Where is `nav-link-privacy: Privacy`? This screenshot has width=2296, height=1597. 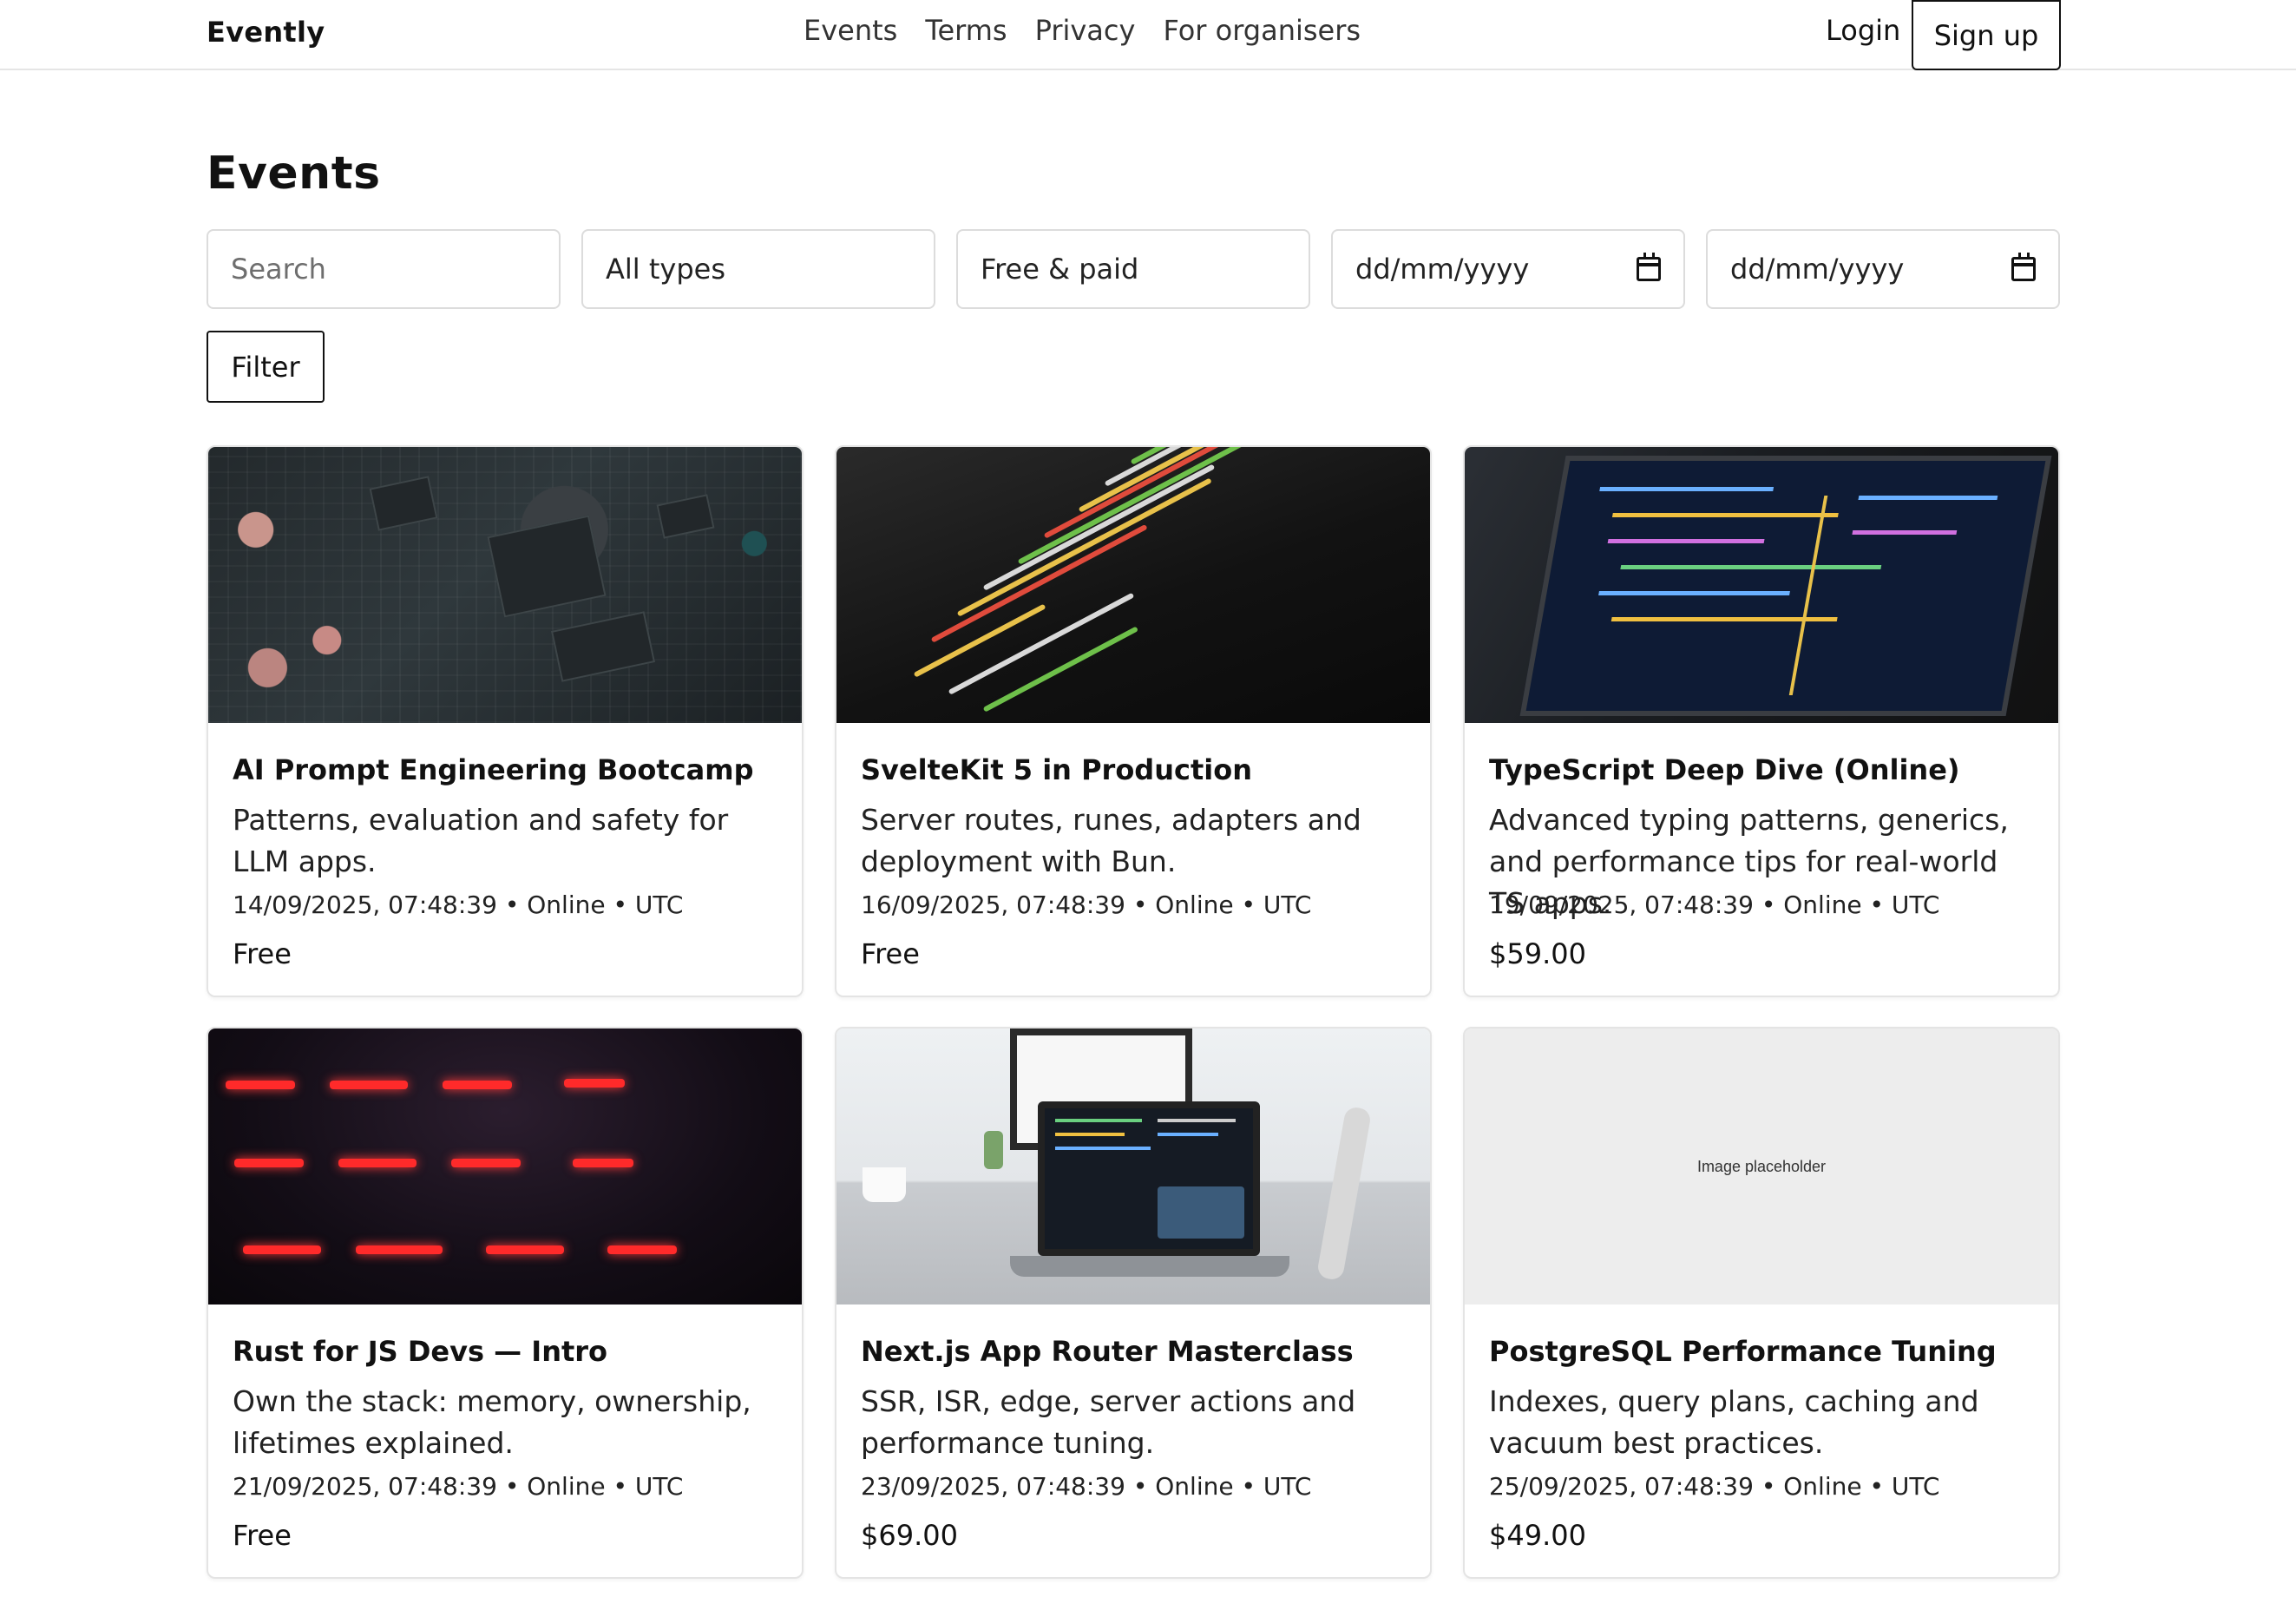
nav-link-privacy: Privacy is located at coordinates (1085, 30).